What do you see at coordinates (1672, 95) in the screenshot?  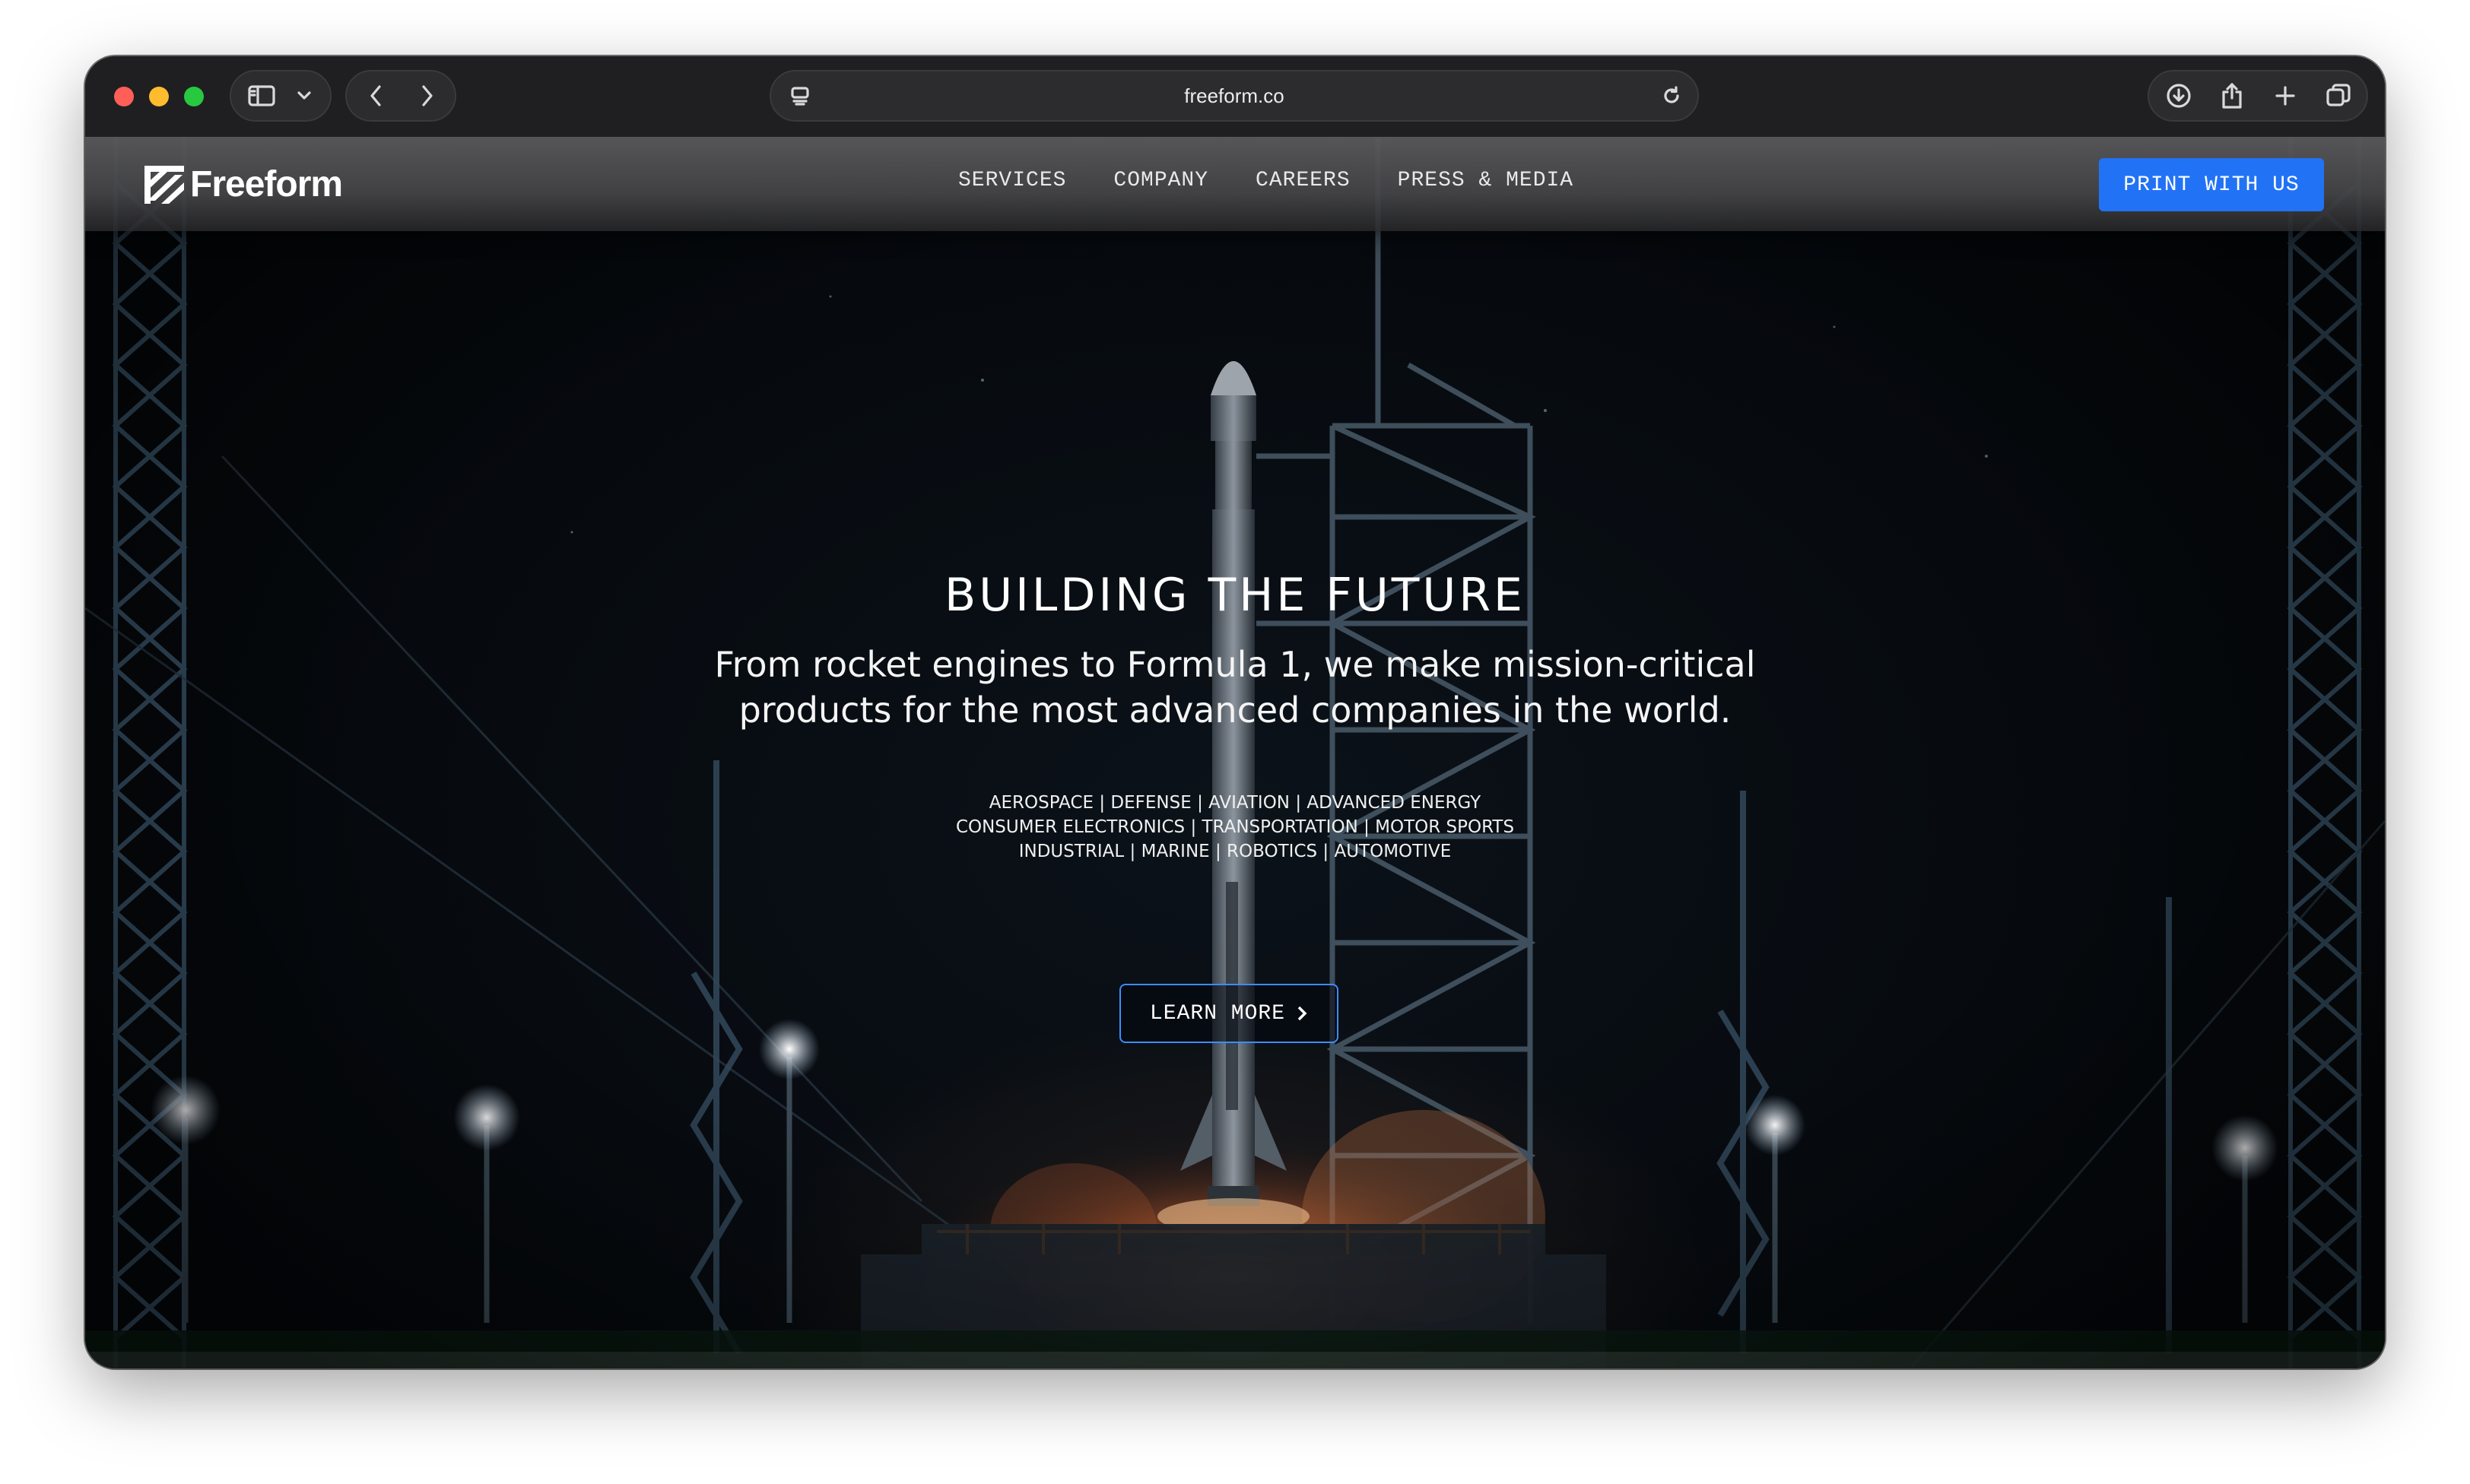 I see `reload-icon` at bounding box center [1672, 95].